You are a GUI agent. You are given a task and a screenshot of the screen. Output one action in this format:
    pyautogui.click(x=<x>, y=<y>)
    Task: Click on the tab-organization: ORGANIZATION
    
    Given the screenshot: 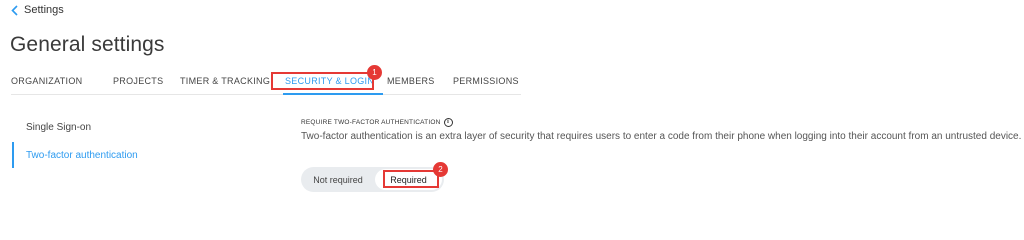 What is the action you would take?
    pyautogui.click(x=46, y=81)
    